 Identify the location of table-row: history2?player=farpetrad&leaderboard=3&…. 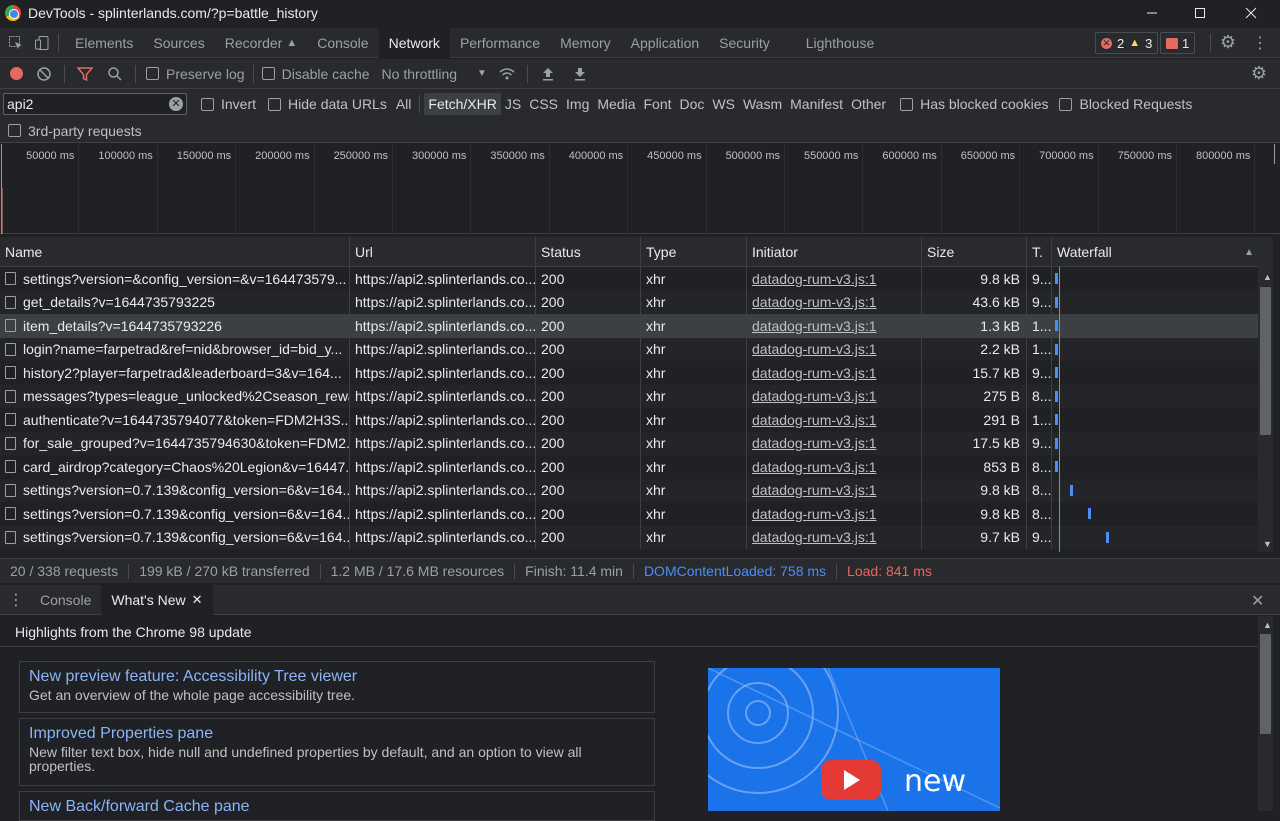
(629, 373).